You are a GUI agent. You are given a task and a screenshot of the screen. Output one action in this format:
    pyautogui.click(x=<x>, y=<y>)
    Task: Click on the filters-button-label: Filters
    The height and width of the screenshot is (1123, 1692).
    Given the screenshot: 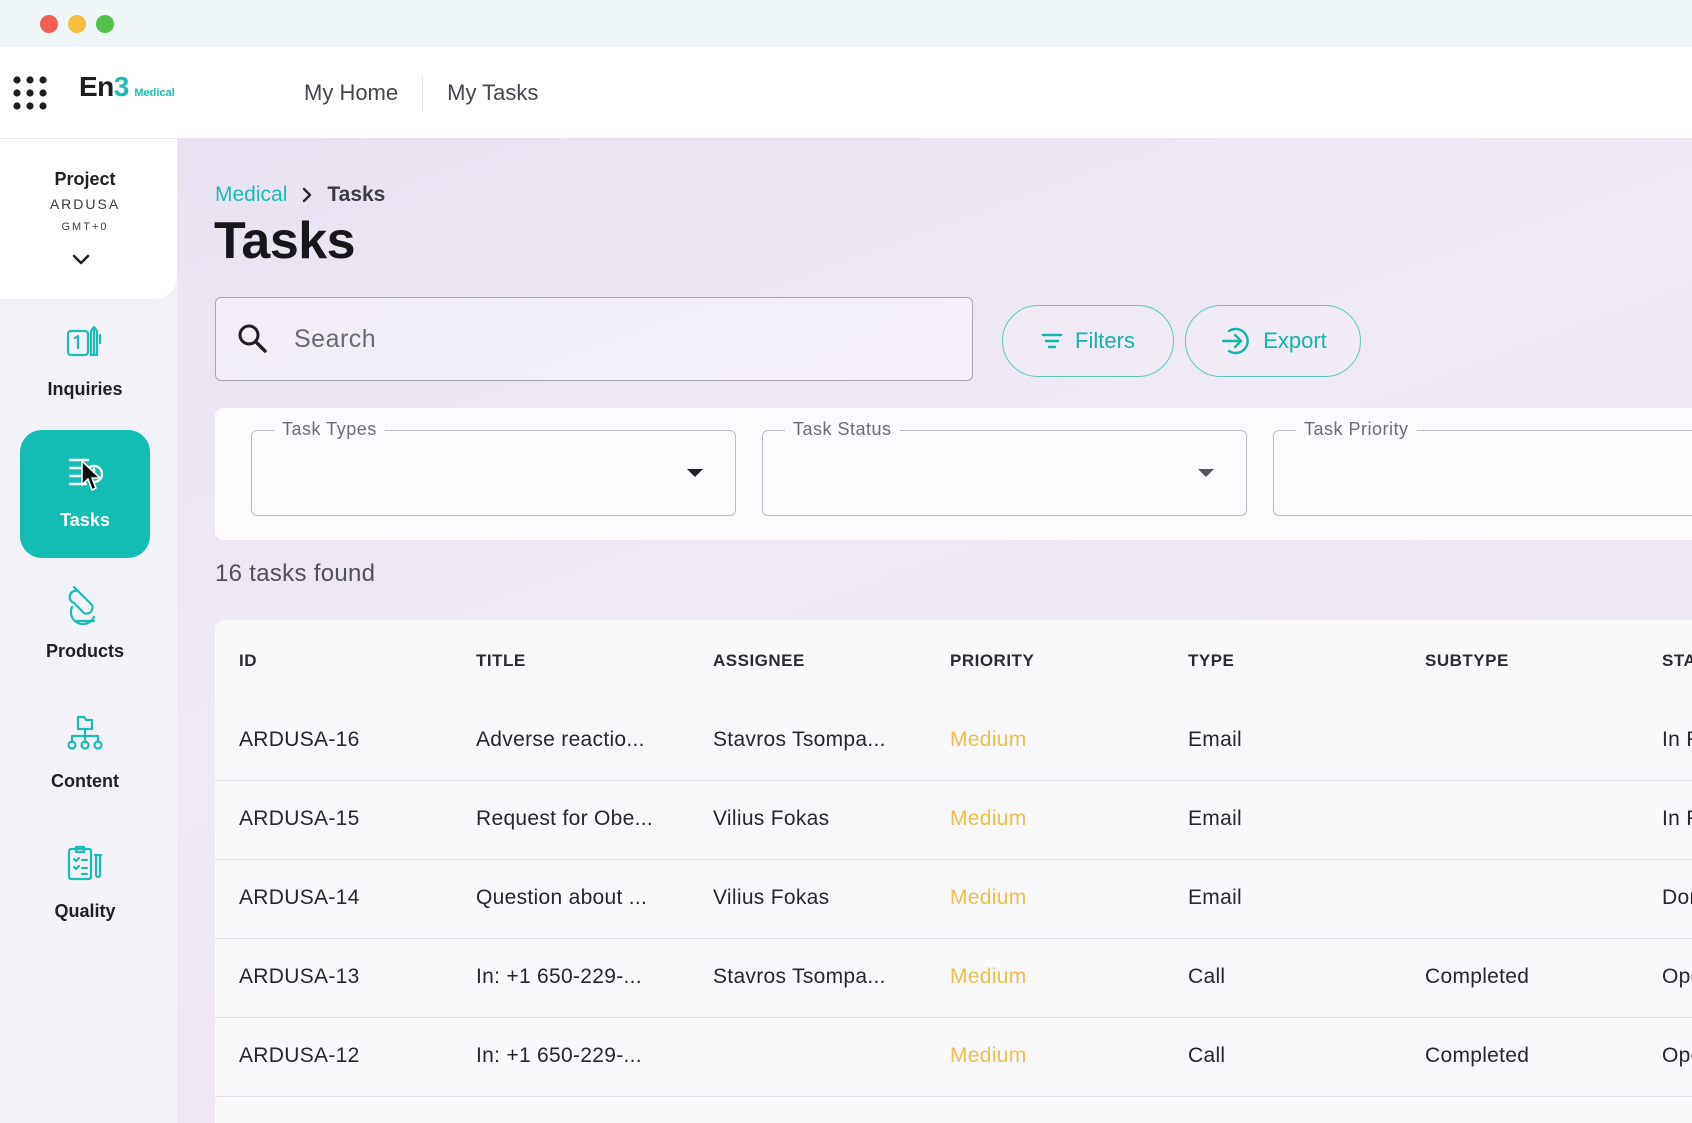 What is the action you would take?
    pyautogui.click(x=1105, y=340)
    